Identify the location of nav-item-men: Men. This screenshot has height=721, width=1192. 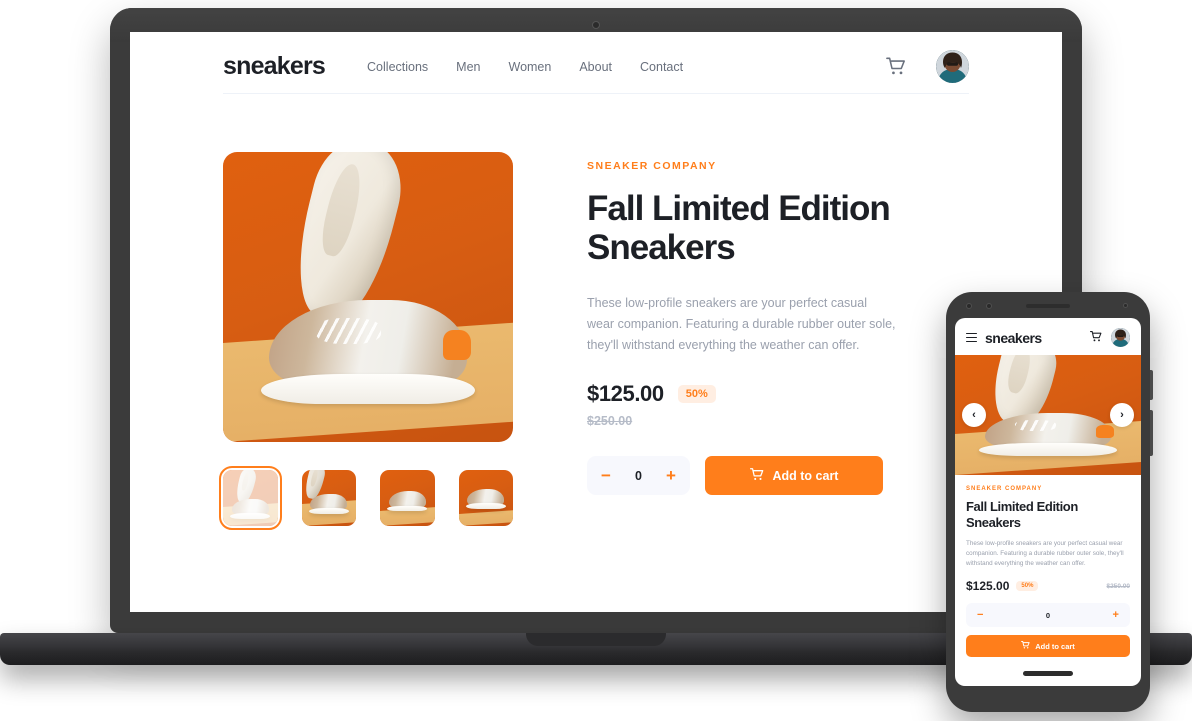
(468, 67).